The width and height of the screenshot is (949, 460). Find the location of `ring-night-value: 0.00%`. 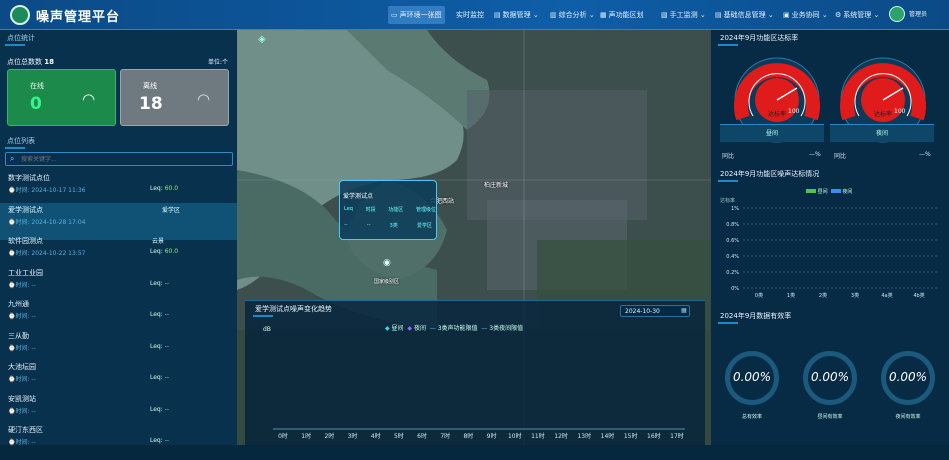

ring-night-value: 0.00% is located at coordinates (908, 377).